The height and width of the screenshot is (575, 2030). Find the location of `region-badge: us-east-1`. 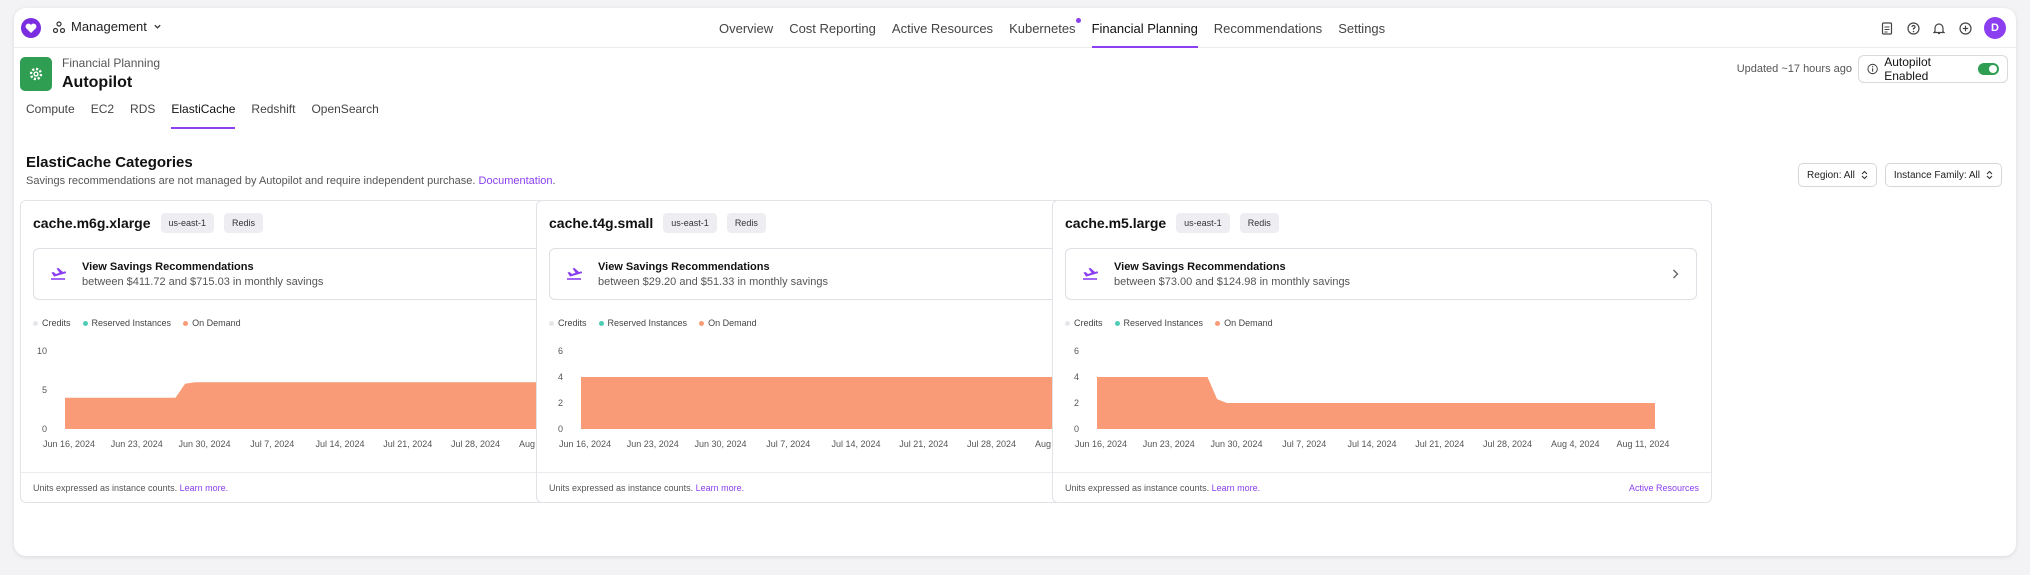

region-badge: us-east-1 is located at coordinates (187, 223).